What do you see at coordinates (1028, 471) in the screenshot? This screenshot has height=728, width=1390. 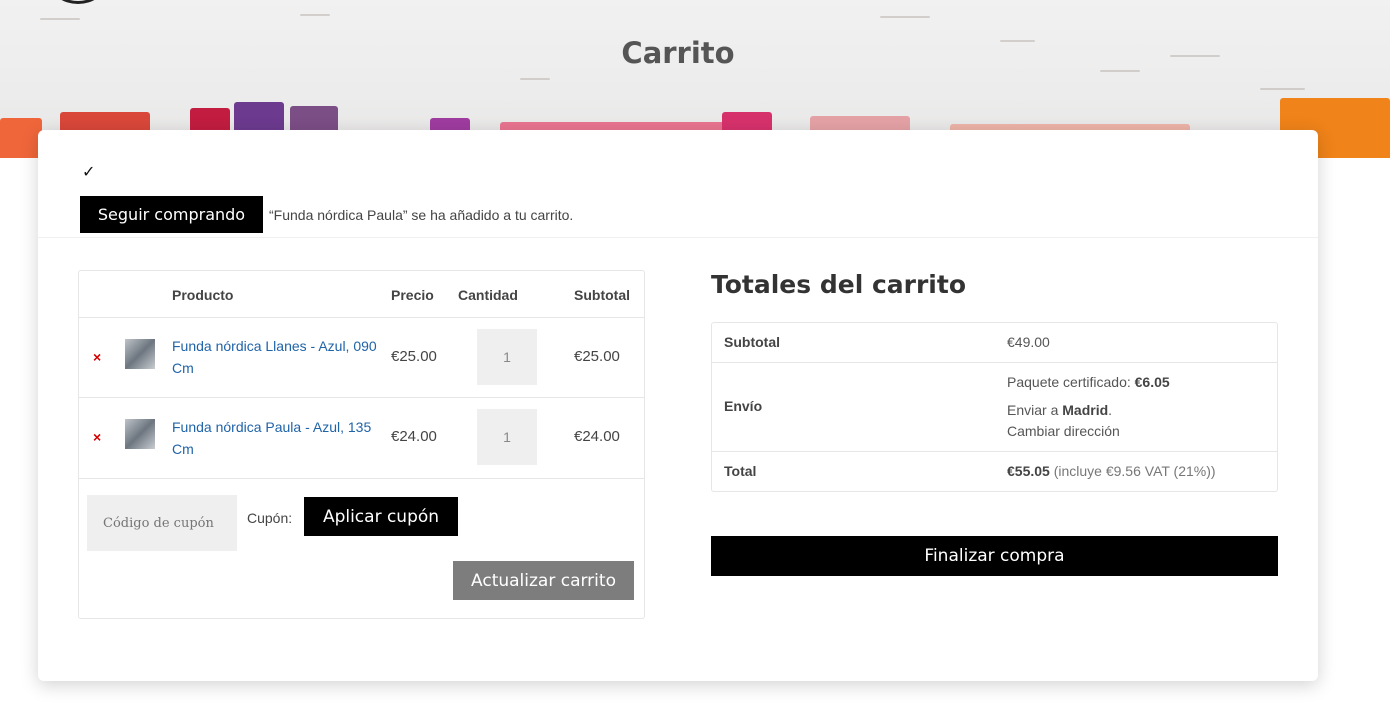 I see `total-value: €55.05` at bounding box center [1028, 471].